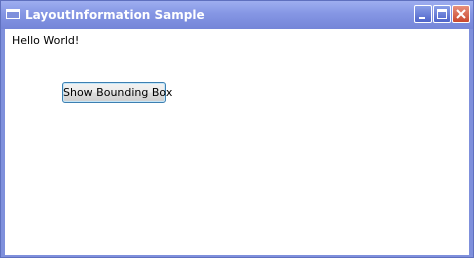 The width and height of the screenshot is (474, 258). Describe the element at coordinates (13, 14) in the screenshot. I see `window-icon` at that location.